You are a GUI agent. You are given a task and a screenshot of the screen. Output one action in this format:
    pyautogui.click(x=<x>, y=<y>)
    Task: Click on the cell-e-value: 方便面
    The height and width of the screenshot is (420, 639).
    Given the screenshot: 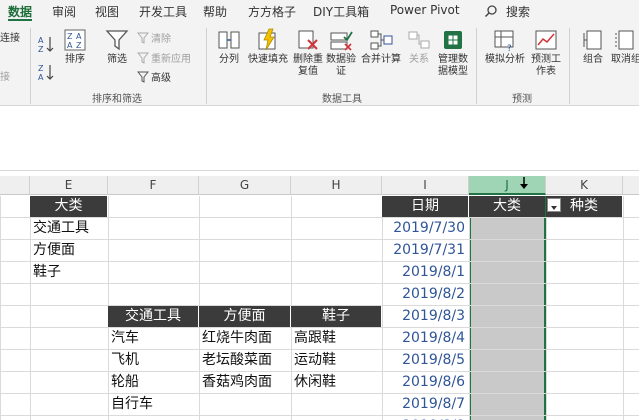 What is the action you would take?
    pyautogui.click(x=68, y=250)
    